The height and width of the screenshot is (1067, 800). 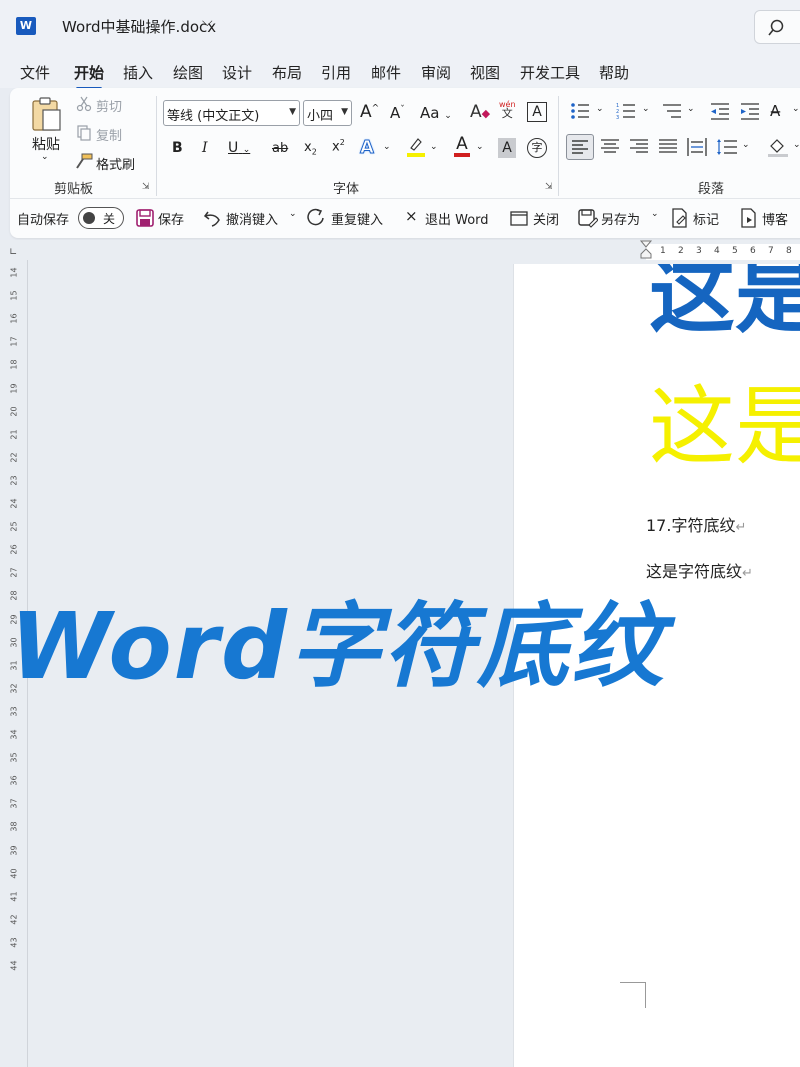 What do you see at coordinates (507, 109) in the screenshot?
I see `phonetic-guide-button: wén 文` at bounding box center [507, 109].